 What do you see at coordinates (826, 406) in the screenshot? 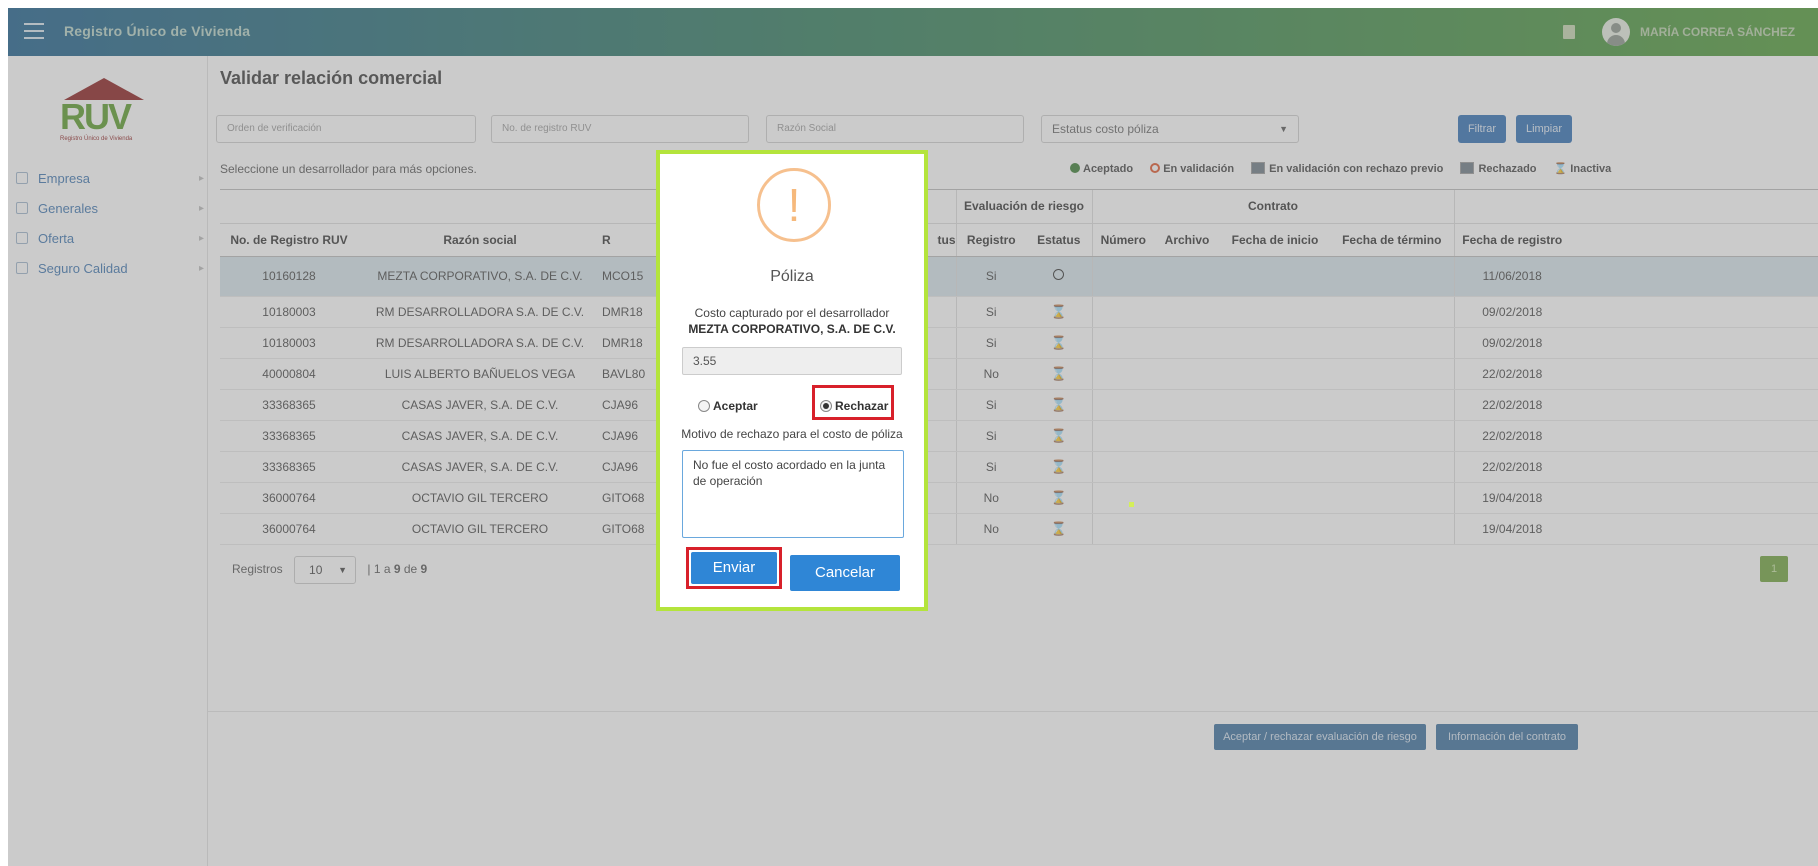
I see `radio-checked-icon` at bounding box center [826, 406].